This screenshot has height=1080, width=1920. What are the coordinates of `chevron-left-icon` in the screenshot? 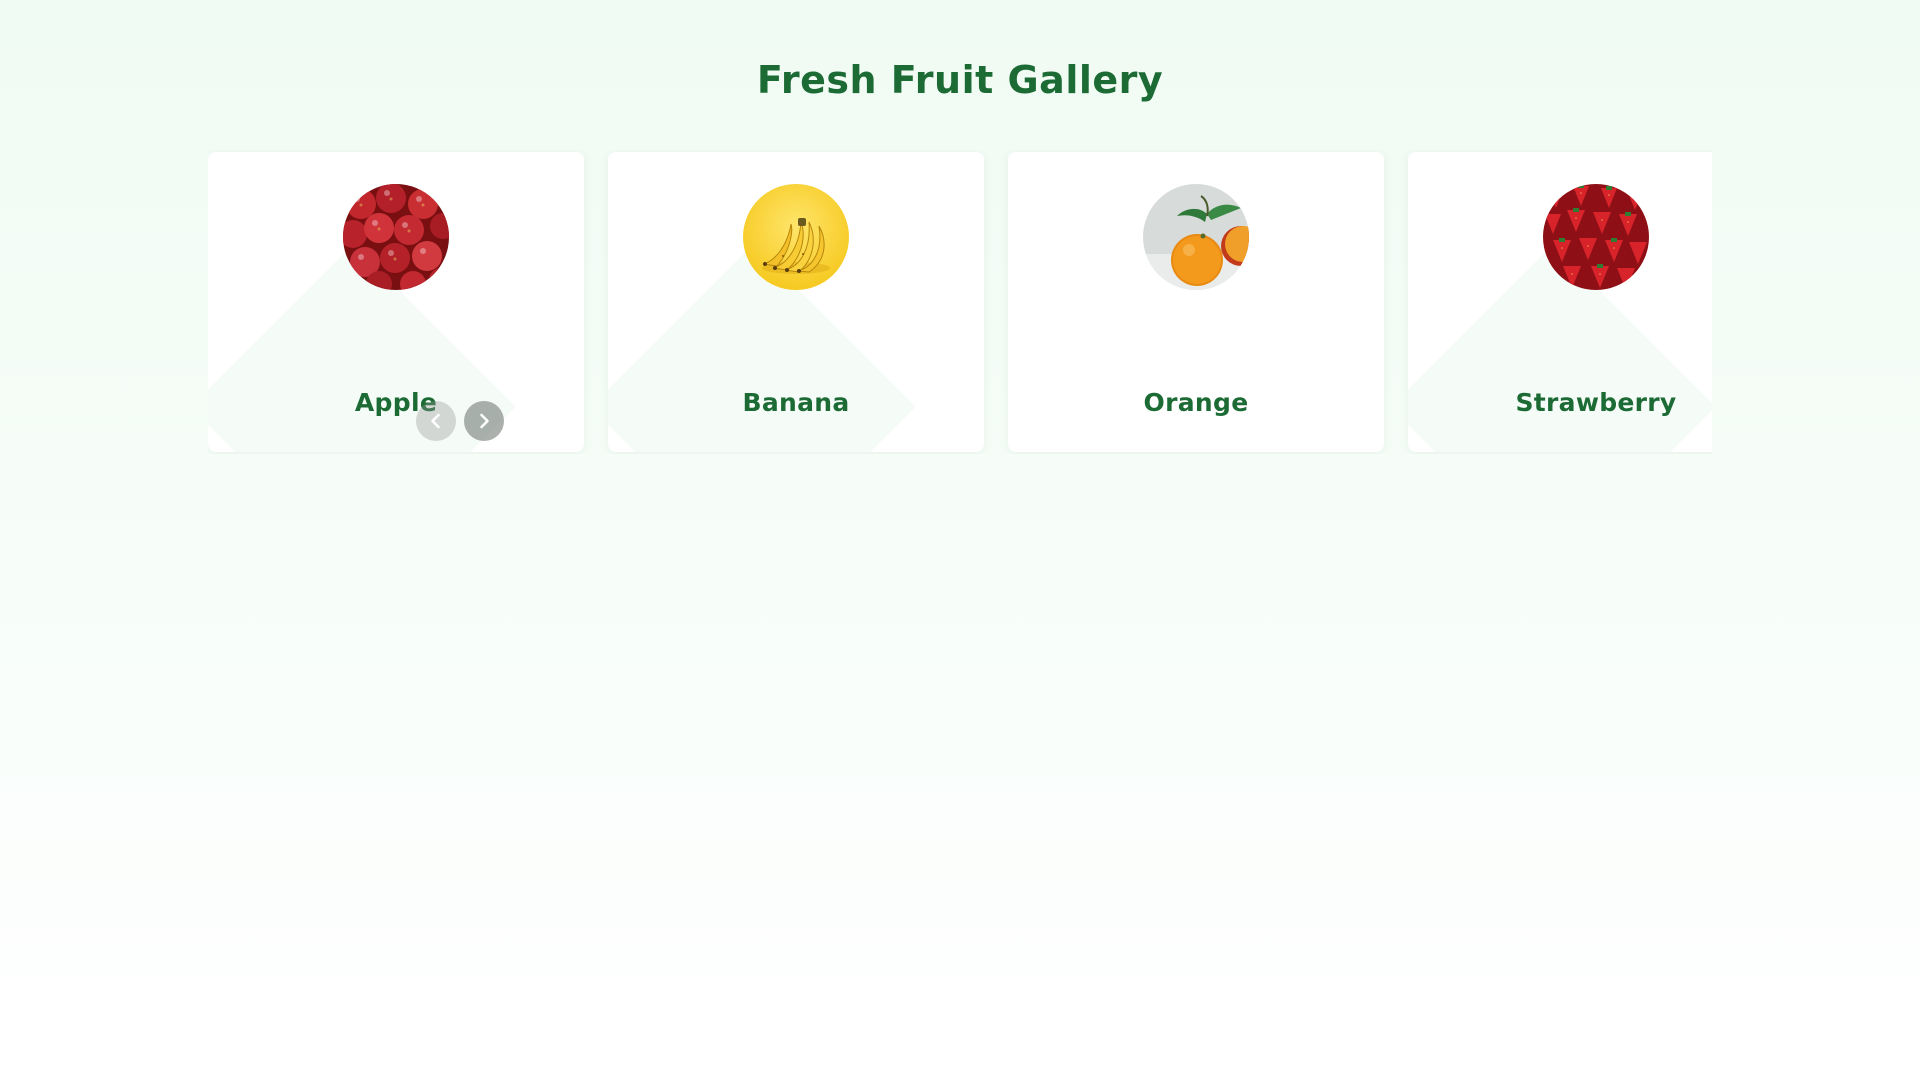 It's located at (435, 421).